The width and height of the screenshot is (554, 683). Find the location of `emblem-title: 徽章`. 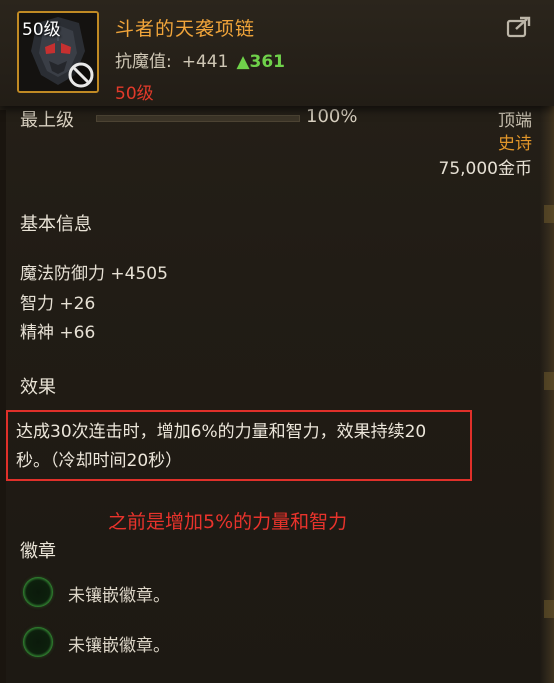

emblem-title: 徽章 is located at coordinates (38, 551).